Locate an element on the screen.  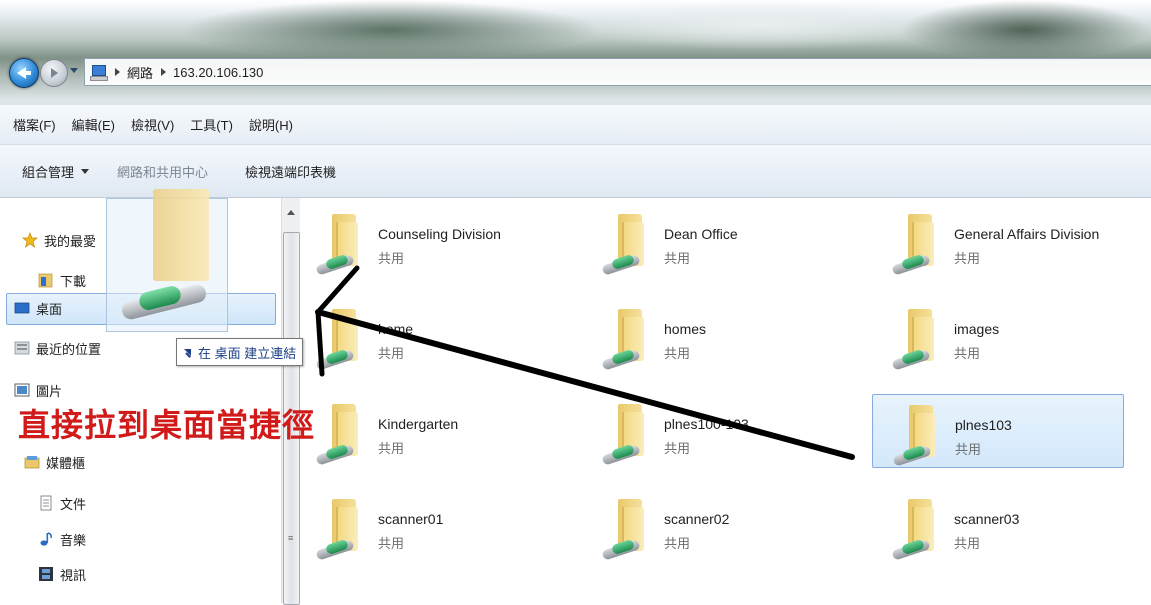
shared-folder-item: plnes103 共用 is located at coordinates (998, 431).